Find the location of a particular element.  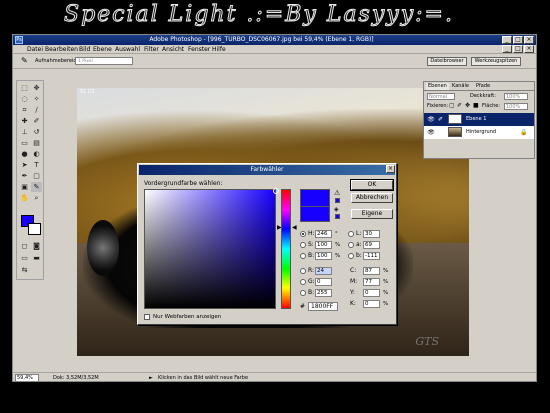

move-tool-icon: ✥ is located at coordinates (36, 88).